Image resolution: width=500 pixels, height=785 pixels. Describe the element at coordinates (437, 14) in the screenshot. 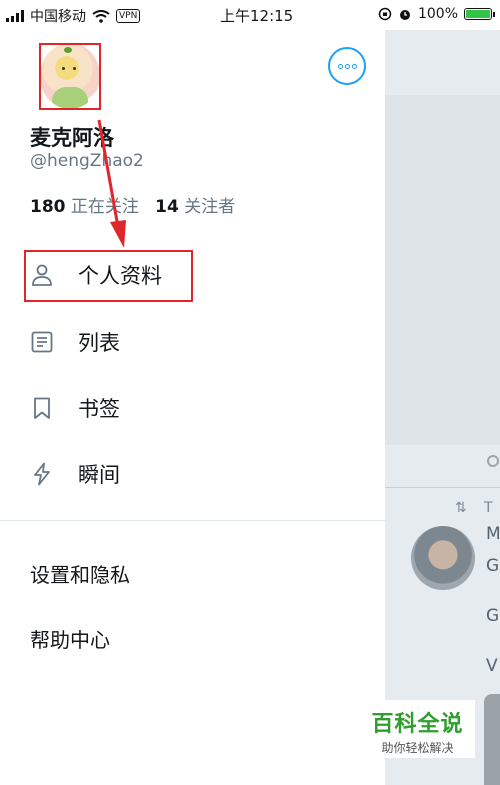

I see `battery-percent: 100%` at that location.